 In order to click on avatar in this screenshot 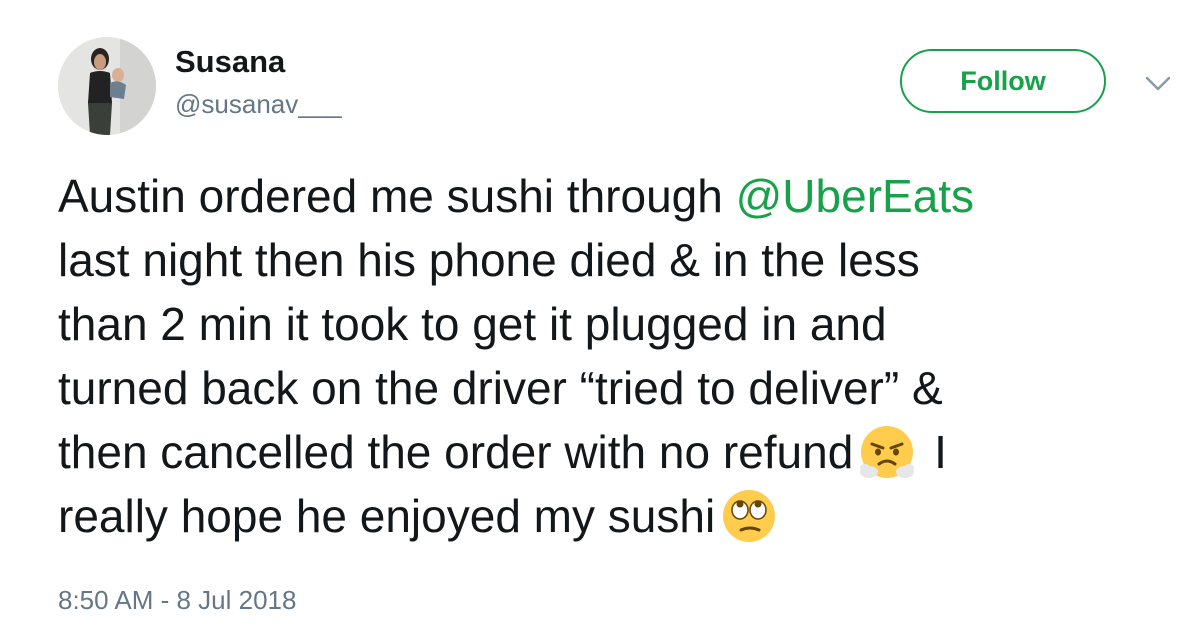, I will do `click(107, 86)`.